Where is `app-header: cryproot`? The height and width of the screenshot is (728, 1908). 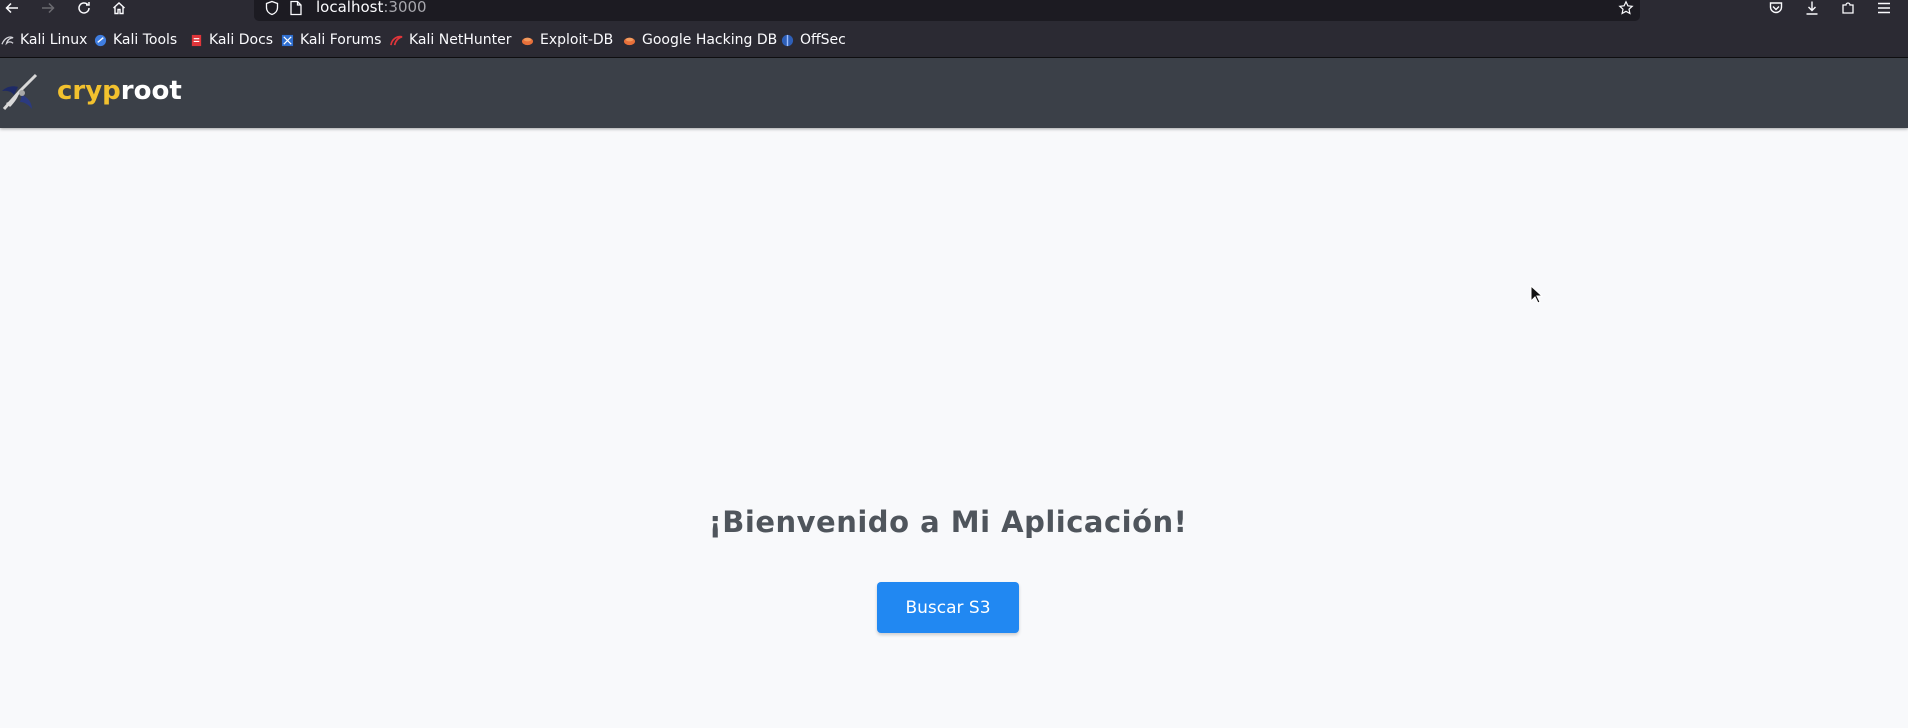
app-header: cryproot is located at coordinates (954, 93).